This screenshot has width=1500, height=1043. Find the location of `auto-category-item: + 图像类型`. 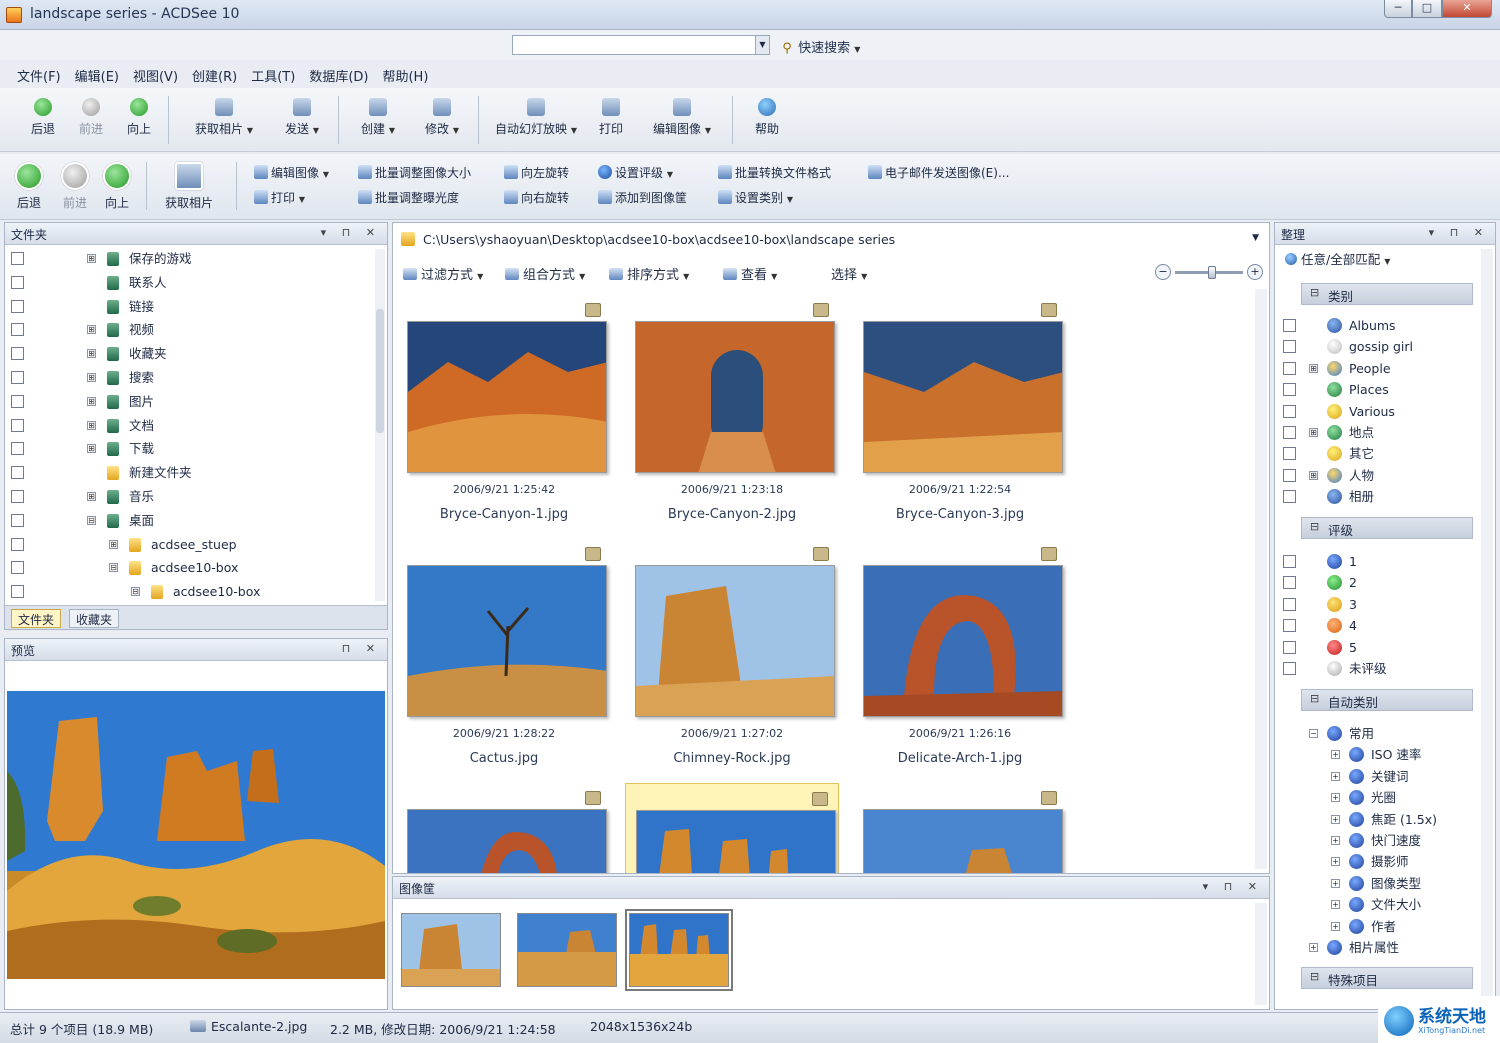

auto-category-item: + 图像类型 is located at coordinates (1381, 883).